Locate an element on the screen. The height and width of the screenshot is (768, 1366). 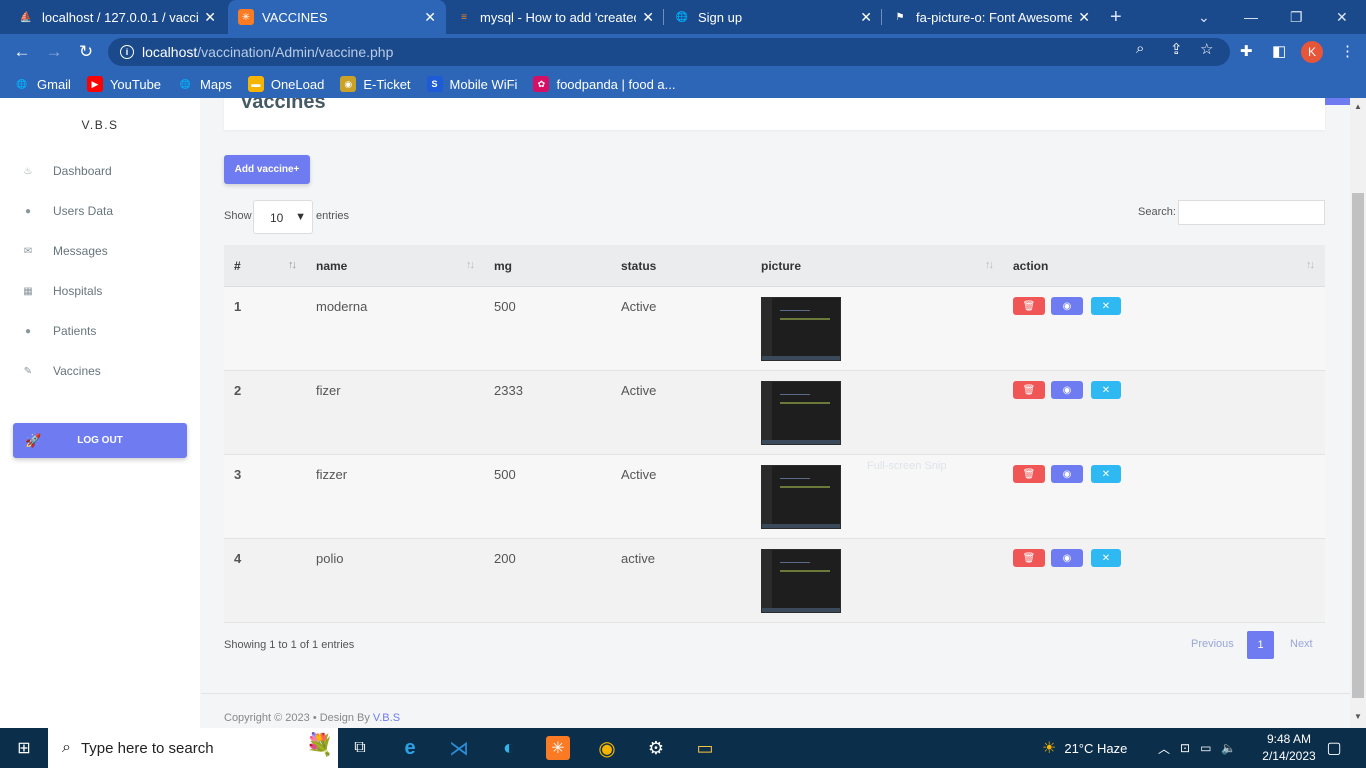
settings-gear-icon: ⚙ is located at coordinates (656, 748).